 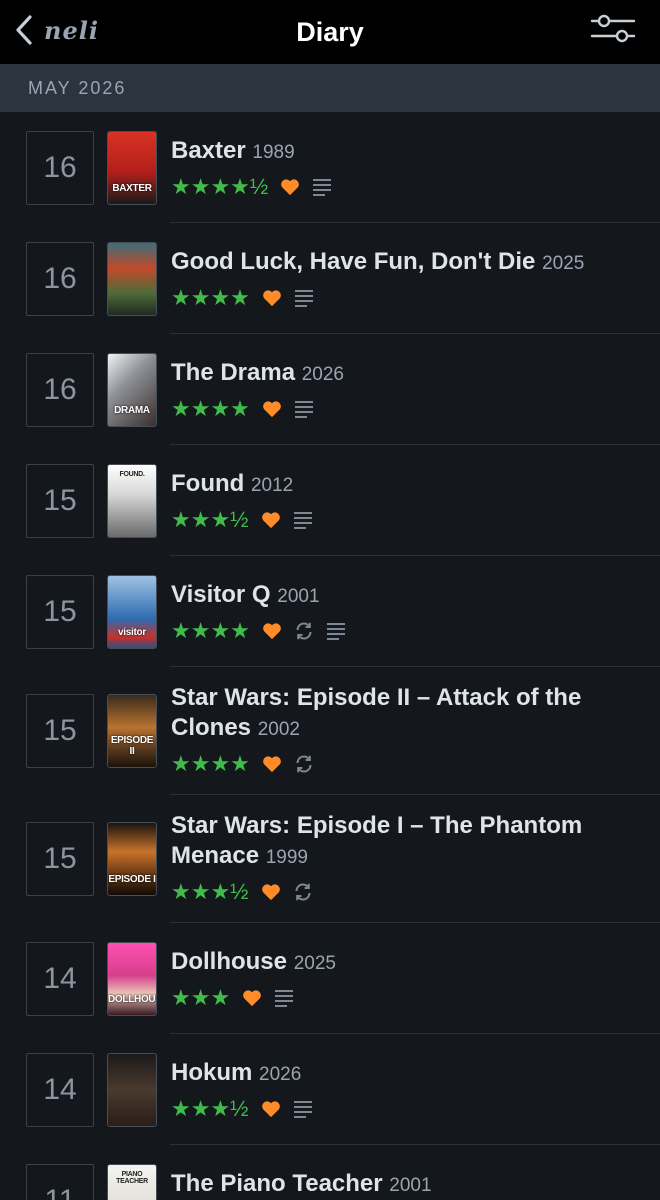 What do you see at coordinates (60, 978) in the screenshot?
I see `entry-day: 14` at bounding box center [60, 978].